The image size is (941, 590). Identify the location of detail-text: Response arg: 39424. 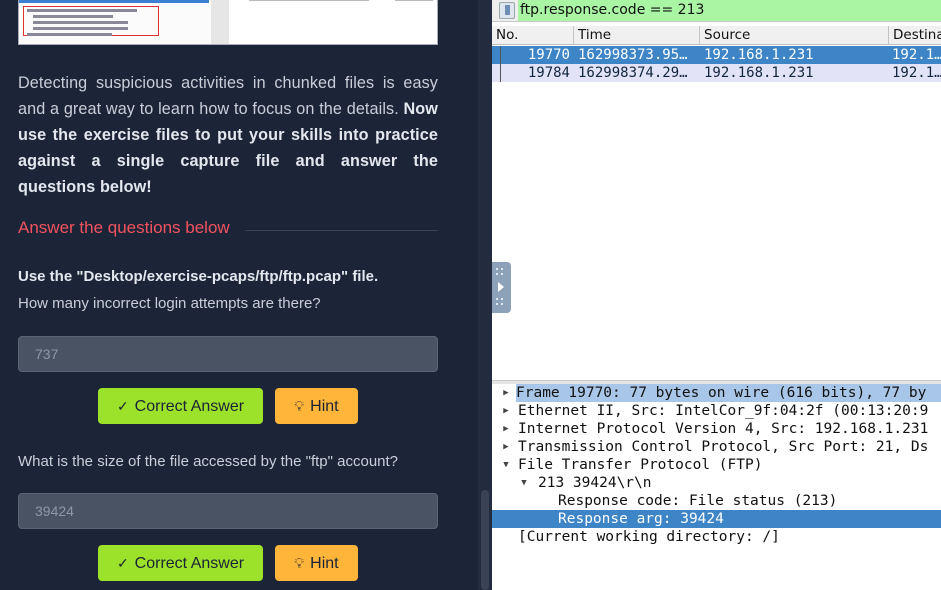
(641, 519).